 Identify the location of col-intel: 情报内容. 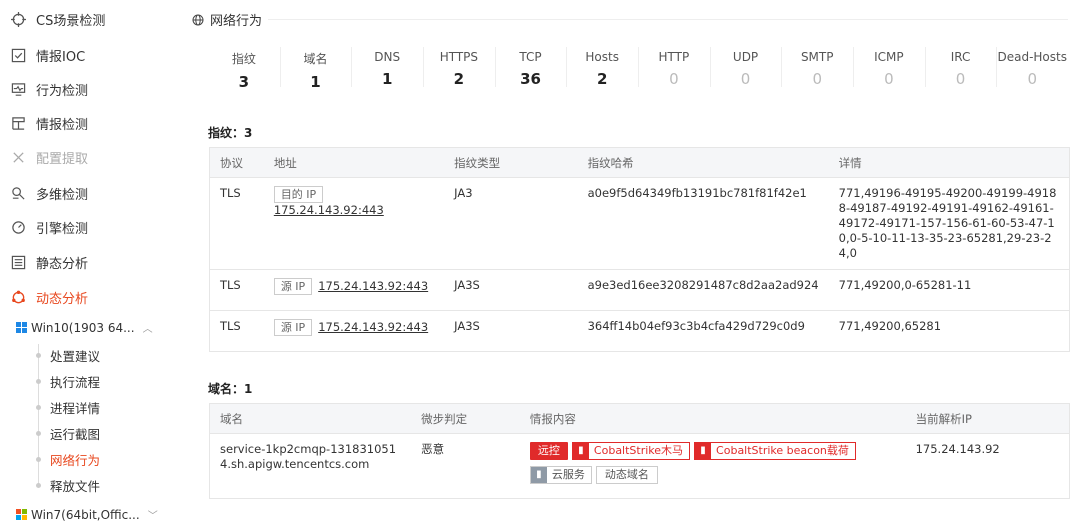
(712, 418).